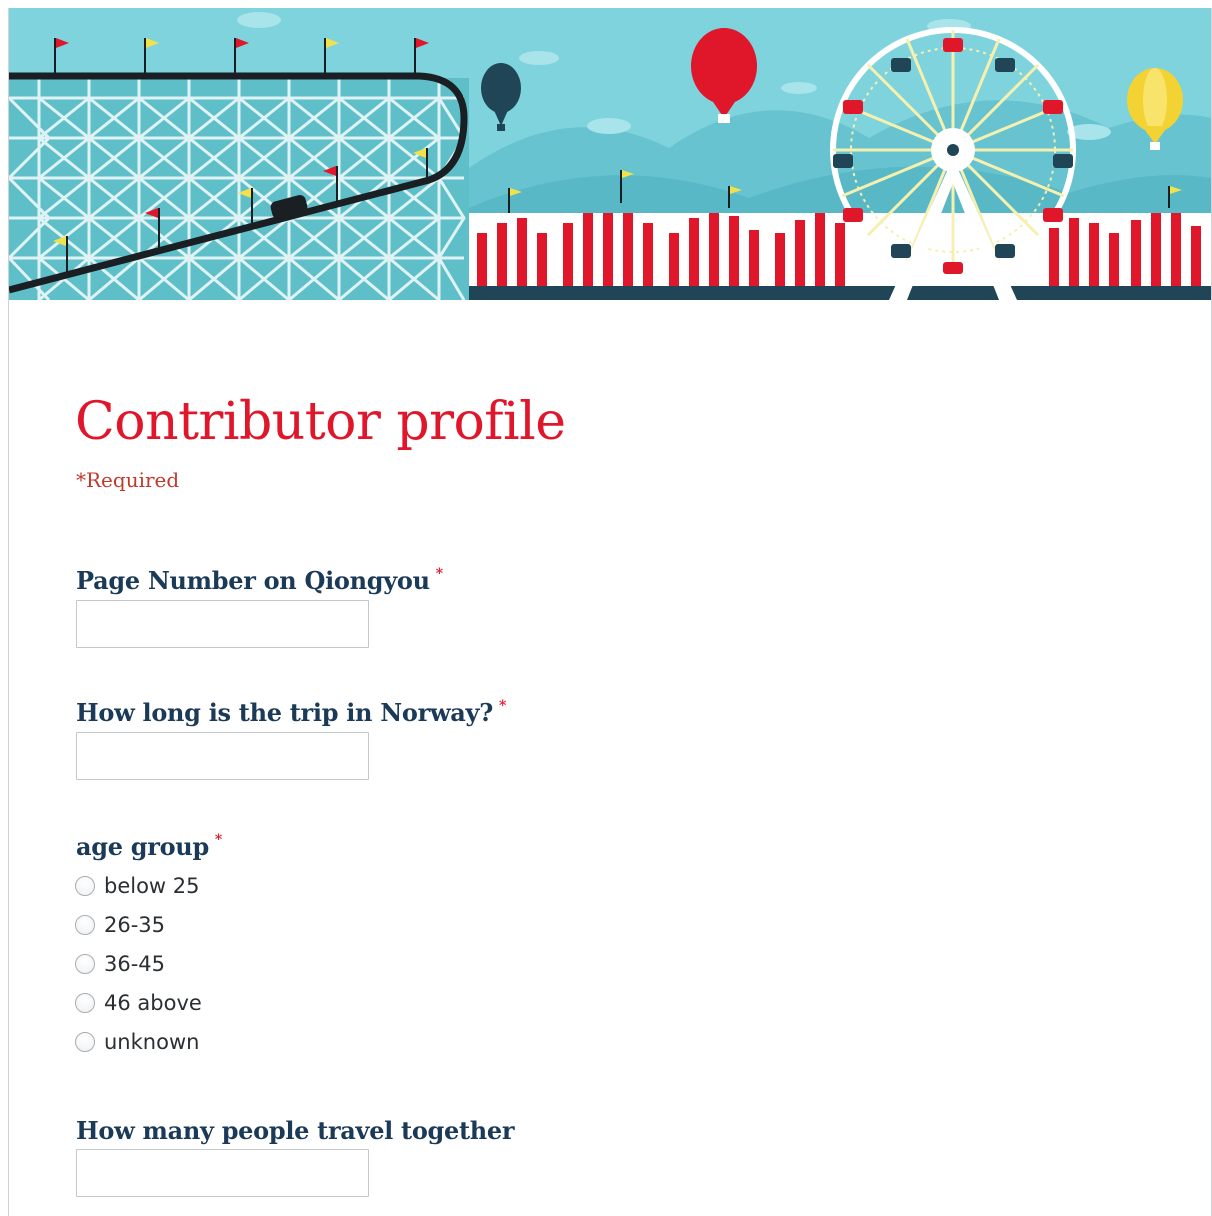 The width and height of the screenshot is (1212, 1216). Describe the element at coordinates (320, 422) in the screenshot. I see `form-title: Contributor profile` at that location.